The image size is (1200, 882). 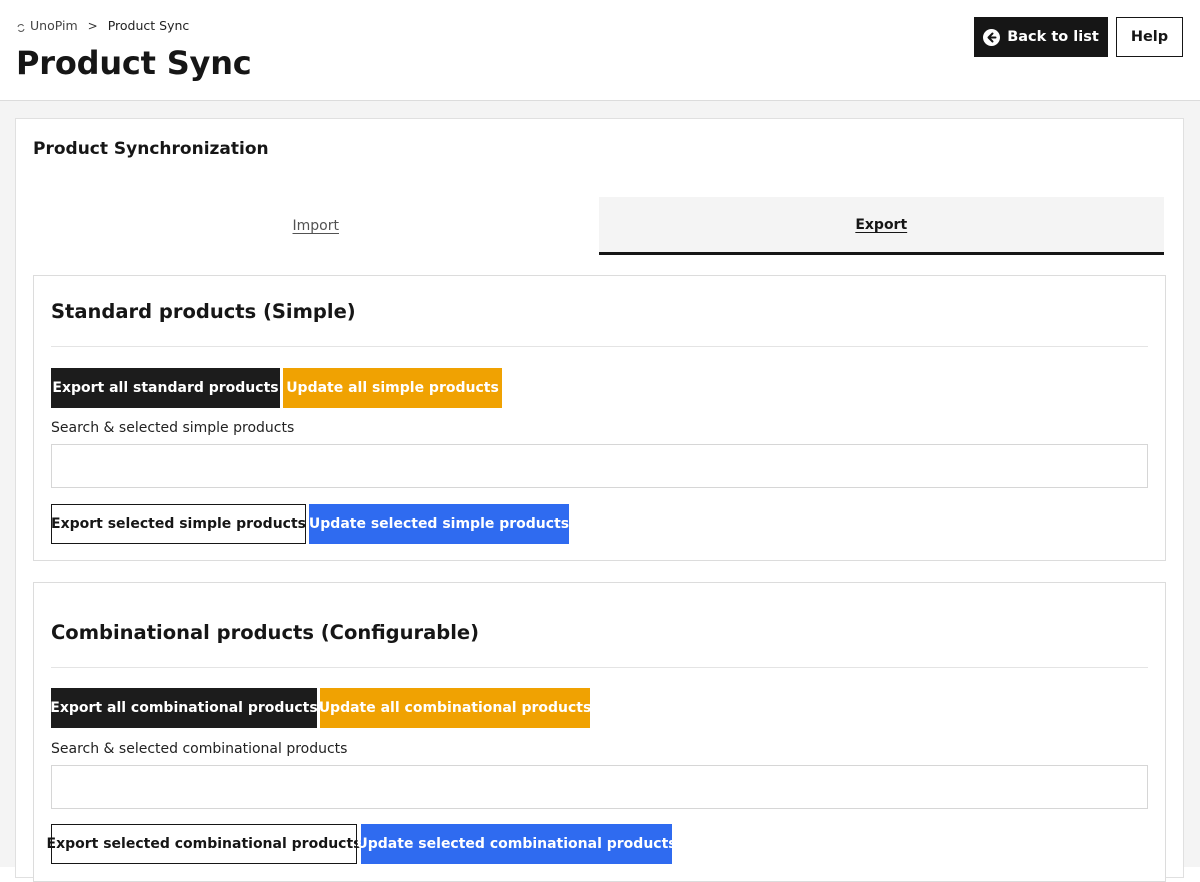 What do you see at coordinates (173, 428) in the screenshot?
I see `search-simple-label: Search & selected simple products` at bounding box center [173, 428].